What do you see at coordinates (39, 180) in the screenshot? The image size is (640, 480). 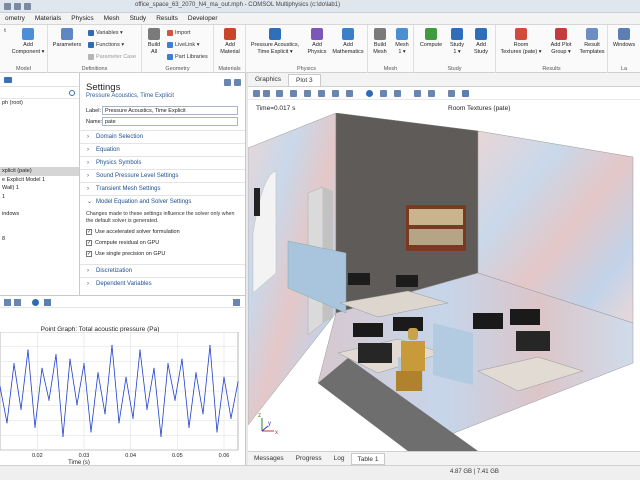 I see `tree-item: e Explicit Model 1` at bounding box center [39, 180].